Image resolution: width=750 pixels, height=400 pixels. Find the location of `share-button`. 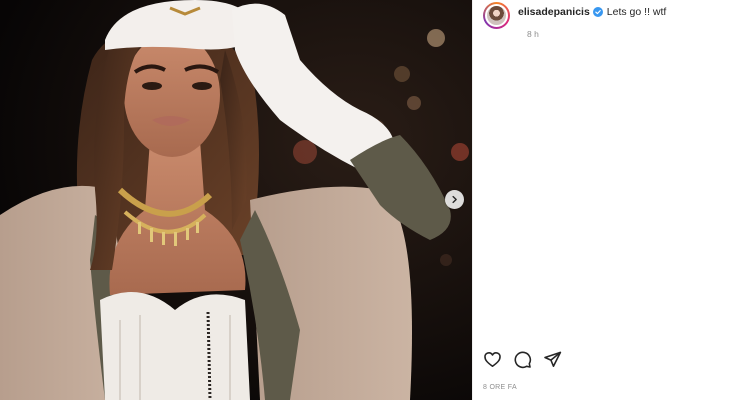

share-button is located at coordinates (552, 359).